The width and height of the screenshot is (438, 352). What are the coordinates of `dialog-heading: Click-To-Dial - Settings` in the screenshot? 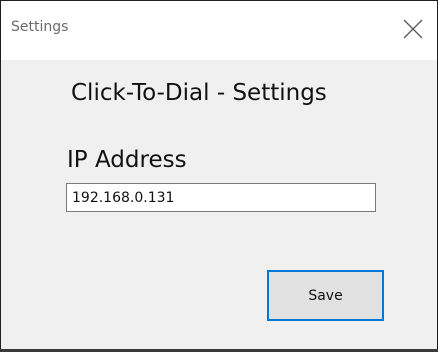 It's located at (199, 93).